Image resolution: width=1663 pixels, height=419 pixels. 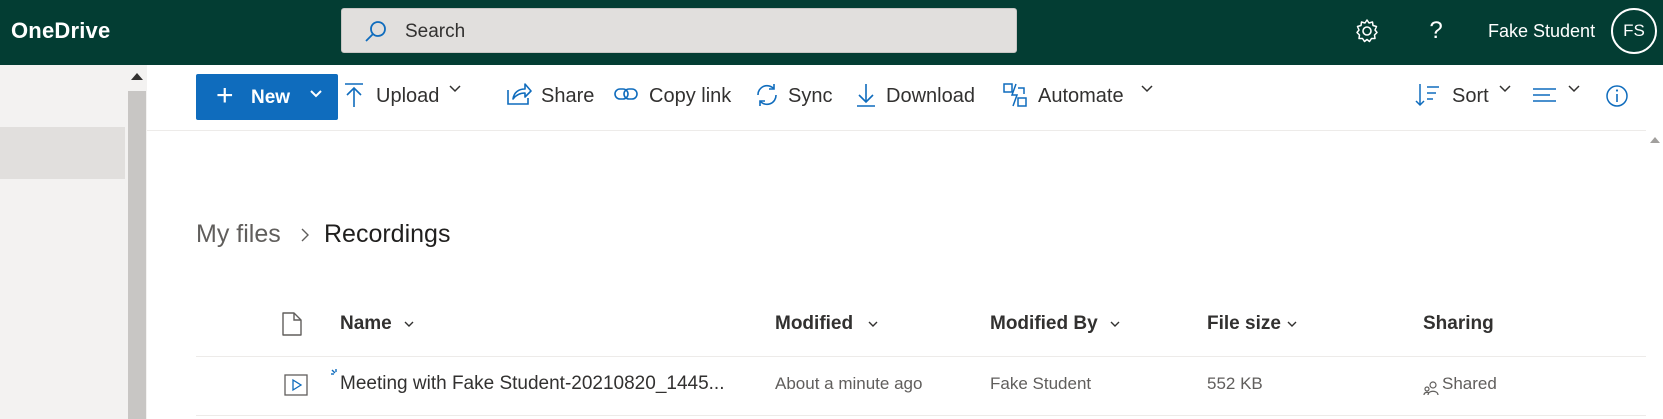 What do you see at coordinates (626, 94) in the screenshot?
I see `link-icon` at bounding box center [626, 94].